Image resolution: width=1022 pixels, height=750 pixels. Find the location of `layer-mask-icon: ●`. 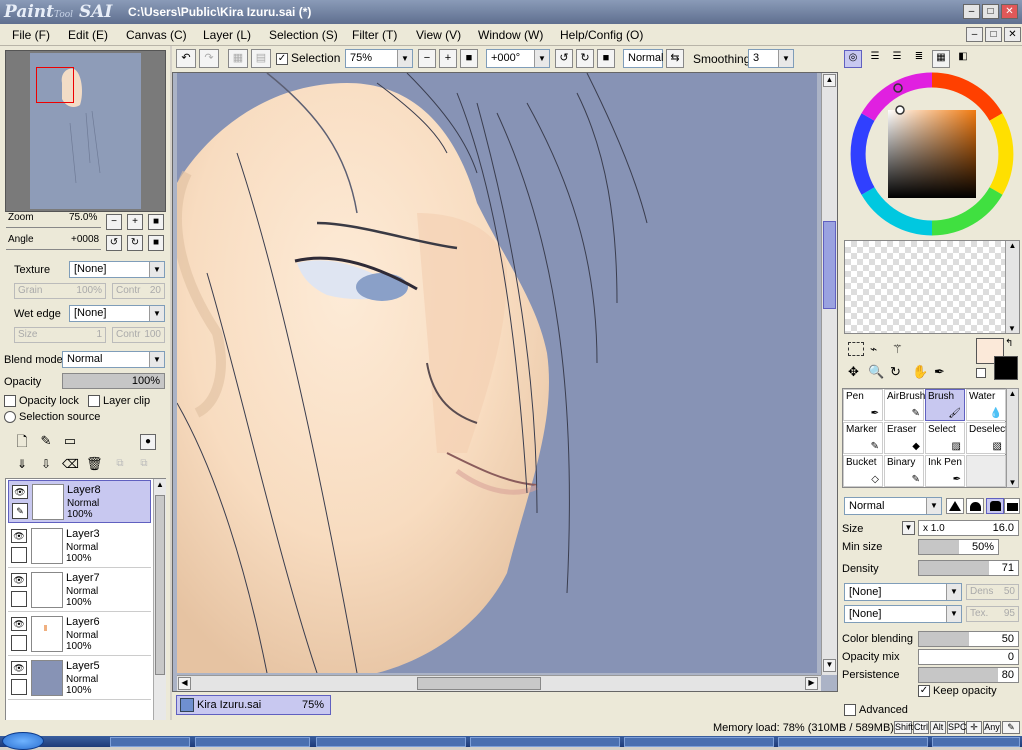

layer-mask-icon: ● is located at coordinates (148, 442).